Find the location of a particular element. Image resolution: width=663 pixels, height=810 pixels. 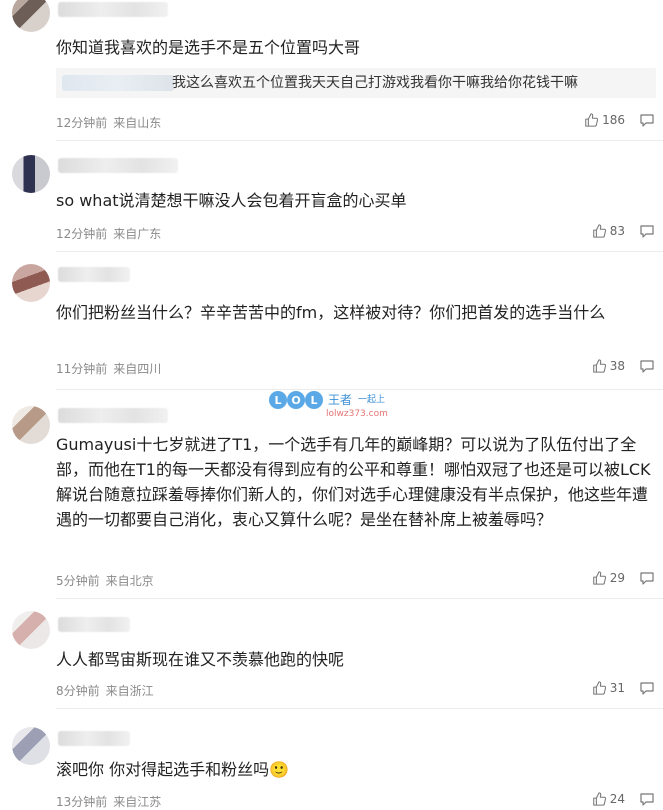

comment-meta: 8分钟前 来自浙江 is located at coordinates (108, 690).